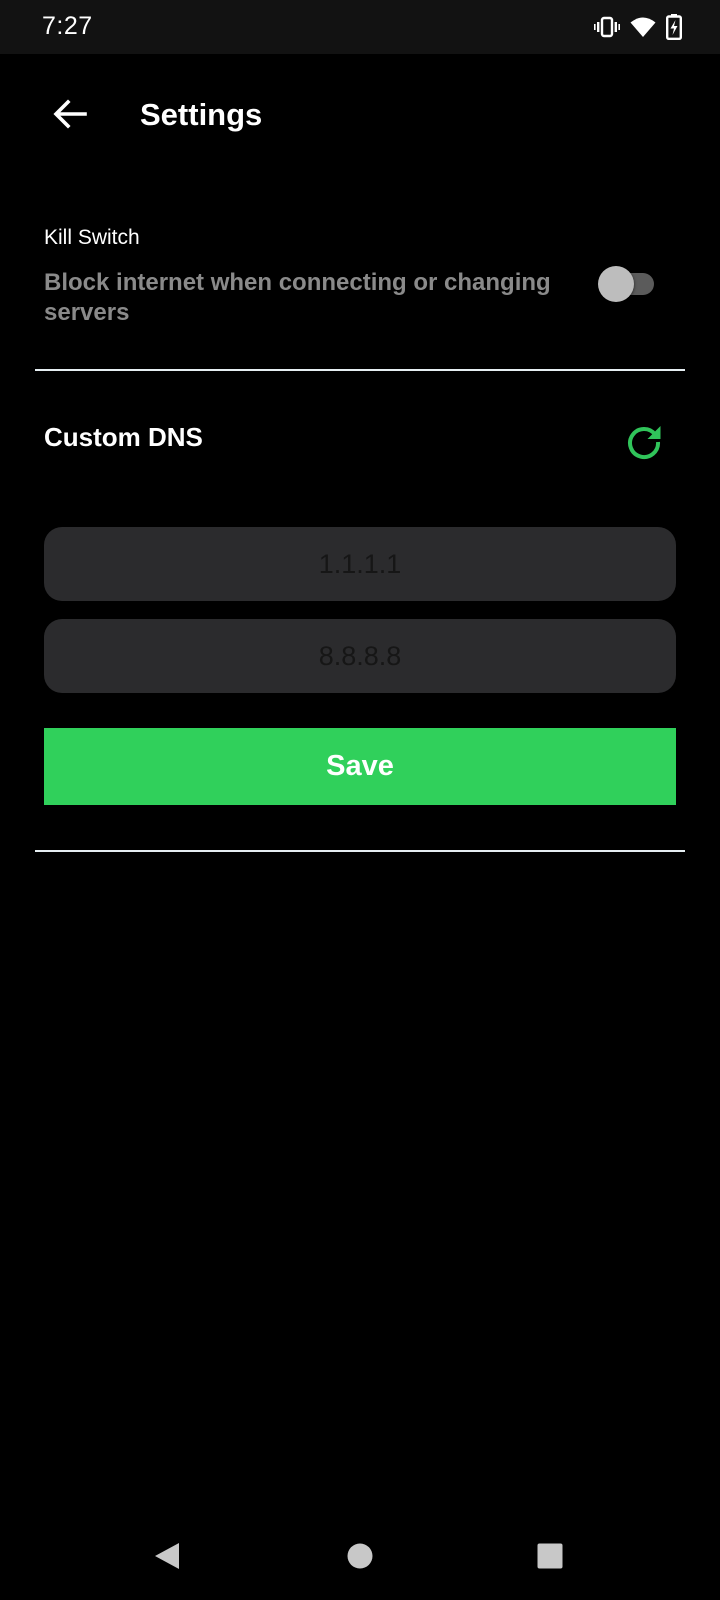 The width and height of the screenshot is (720, 1600). Describe the element at coordinates (201, 114) in the screenshot. I see `page-title: Settings` at that location.